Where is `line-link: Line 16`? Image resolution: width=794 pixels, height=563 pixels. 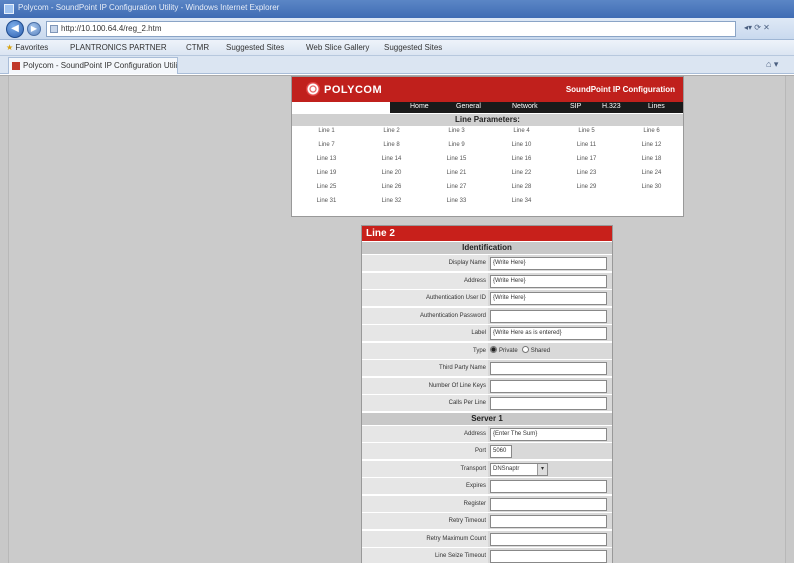
line-link: Line 16 is located at coordinates (521, 159).